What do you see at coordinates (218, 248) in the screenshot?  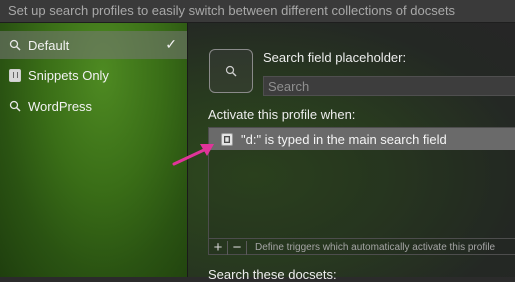 I see `add-trigger-button: +` at bounding box center [218, 248].